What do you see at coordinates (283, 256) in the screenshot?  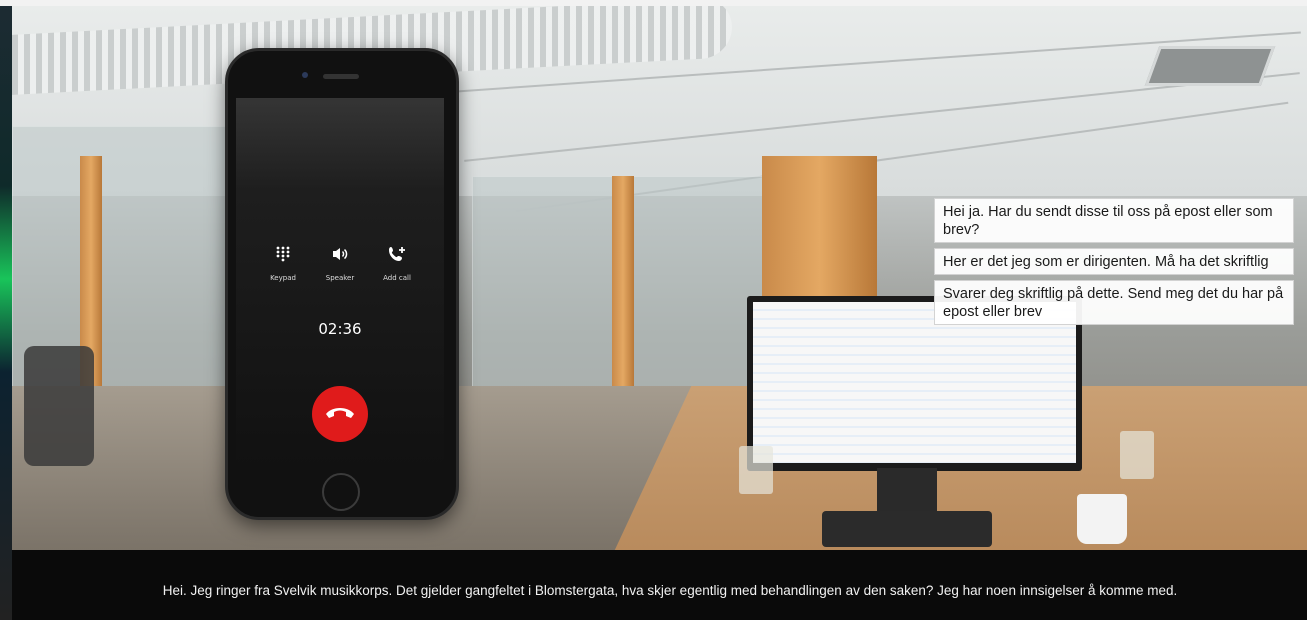 I see `keypad-icon` at bounding box center [283, 256].